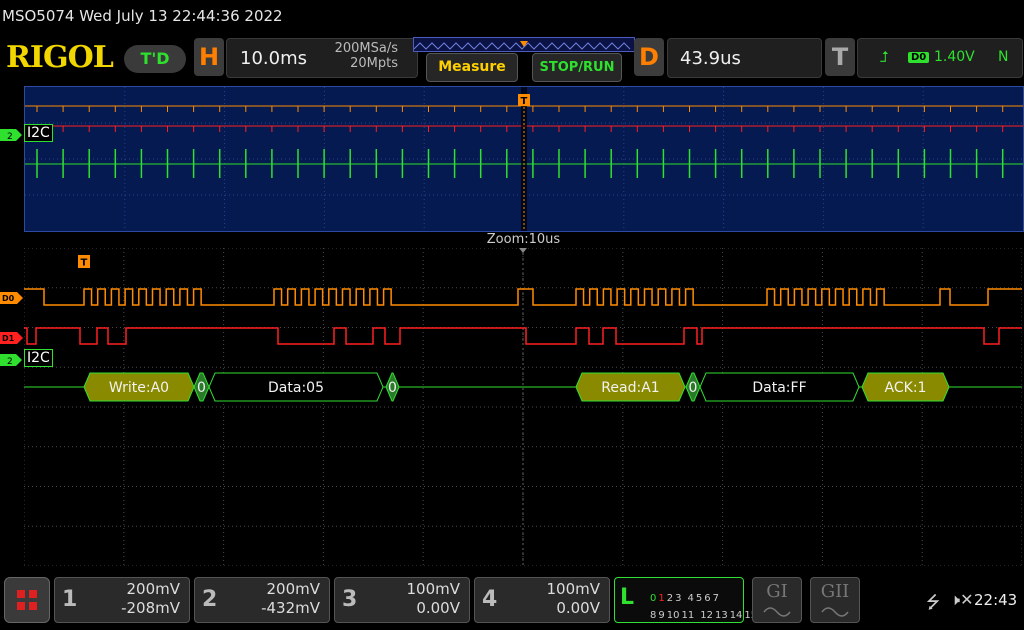 The image size is (1024, 630). What do you see at coordinates (273, 58) in the screenshot?
I see `horizontal-scale: 10.0ms` at bounding box center [273, 58].